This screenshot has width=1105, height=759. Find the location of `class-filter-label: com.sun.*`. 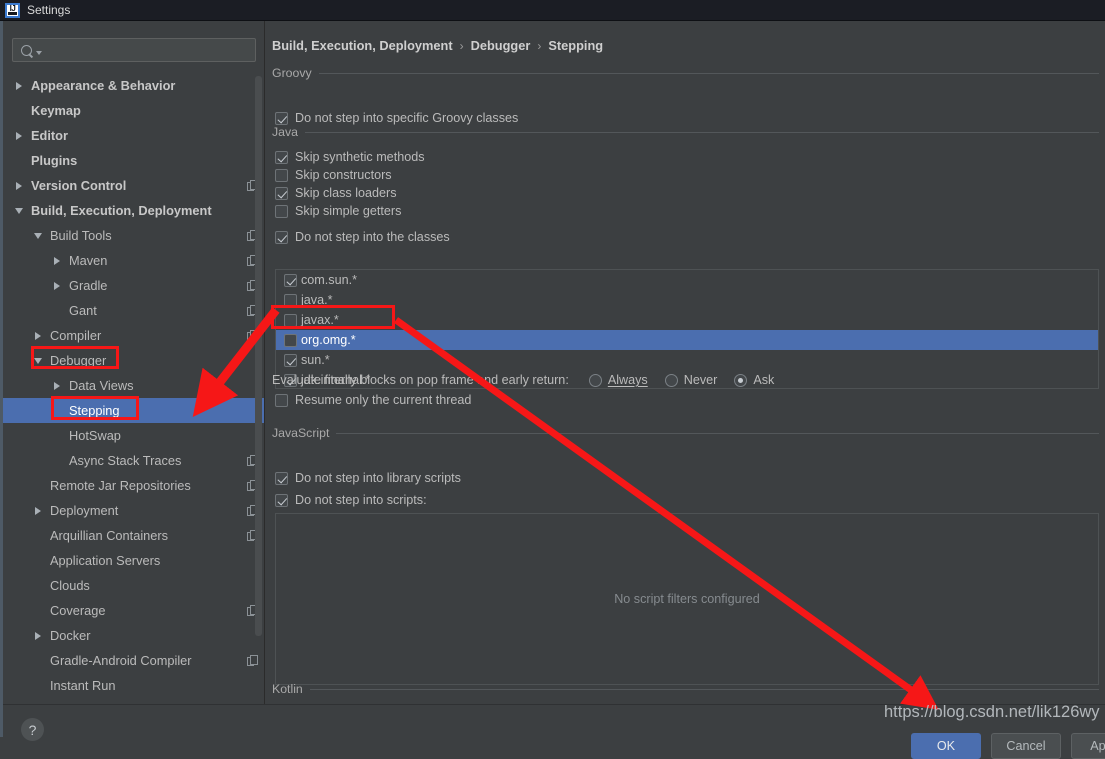

class-filter-label: com.sun.* is located at coordinates (329, 280).